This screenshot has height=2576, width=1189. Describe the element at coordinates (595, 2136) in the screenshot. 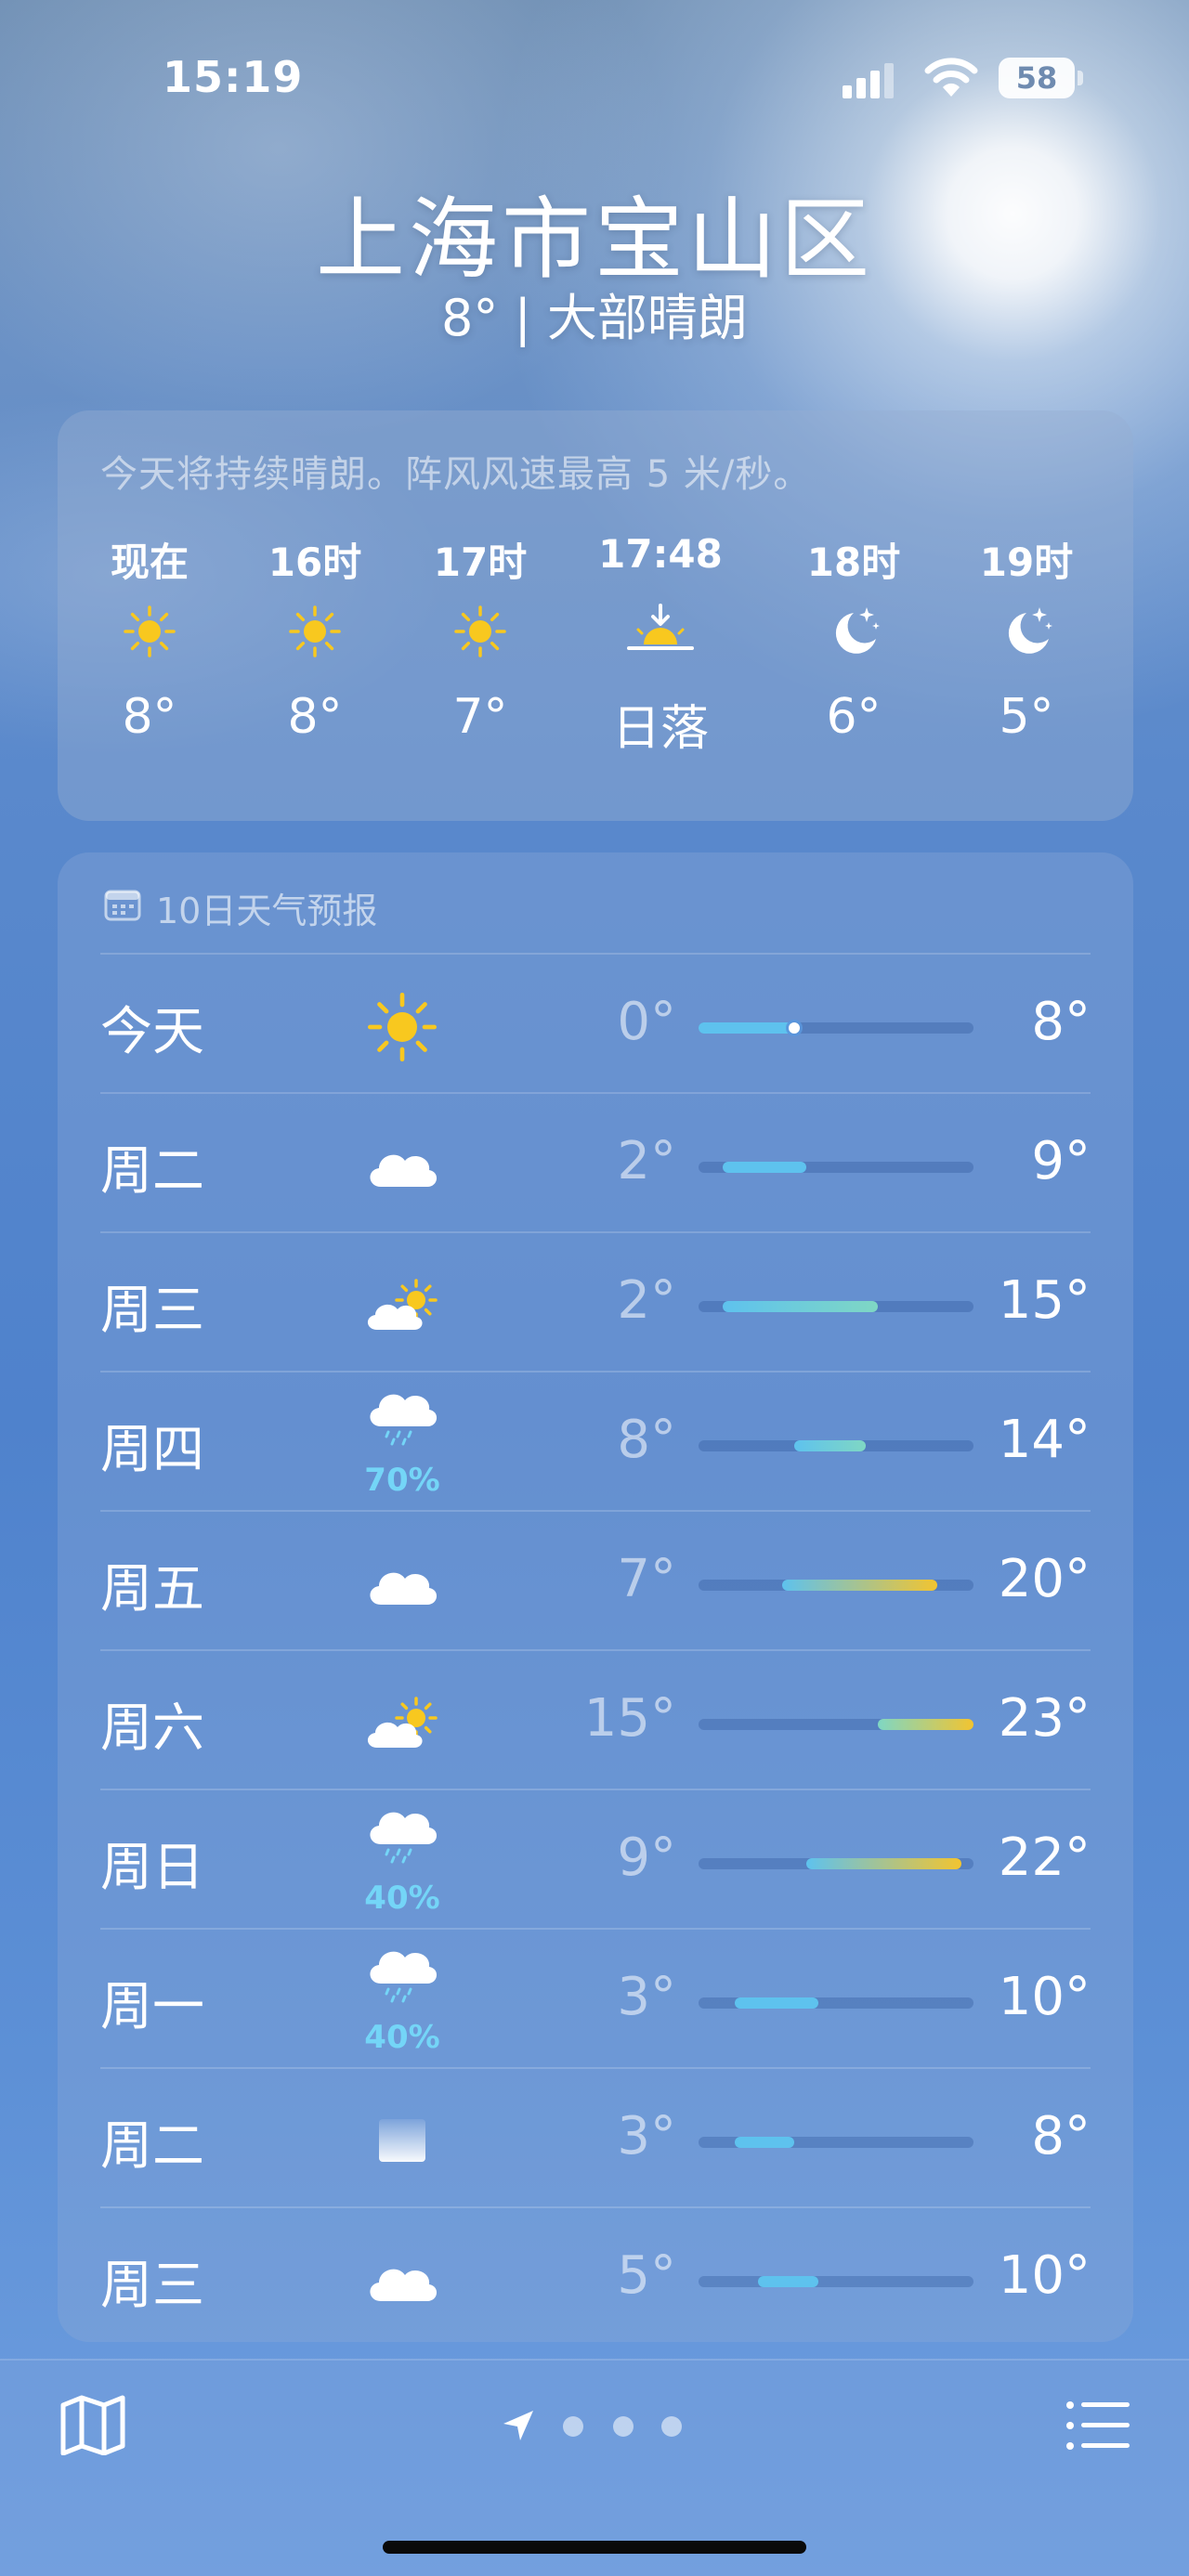

I see `day-row: 周二 3° 8°` at that location.